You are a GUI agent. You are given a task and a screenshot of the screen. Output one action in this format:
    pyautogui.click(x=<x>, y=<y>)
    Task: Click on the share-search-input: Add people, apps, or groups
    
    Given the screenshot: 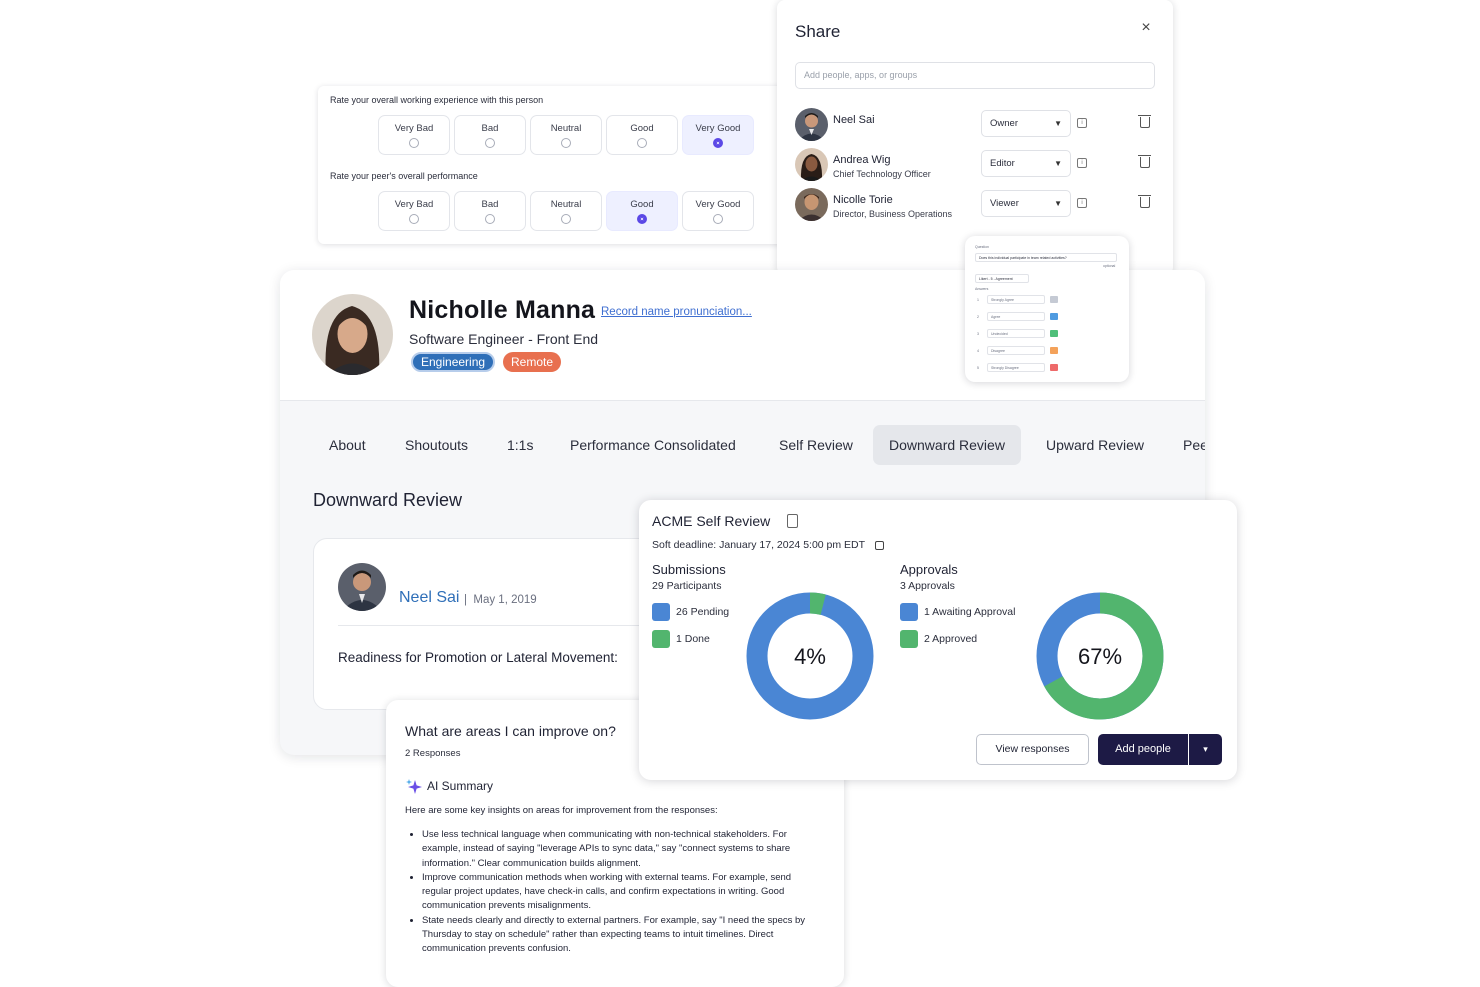 What is the action you would take?
    pyautogui.click(x=975, y=75)
    